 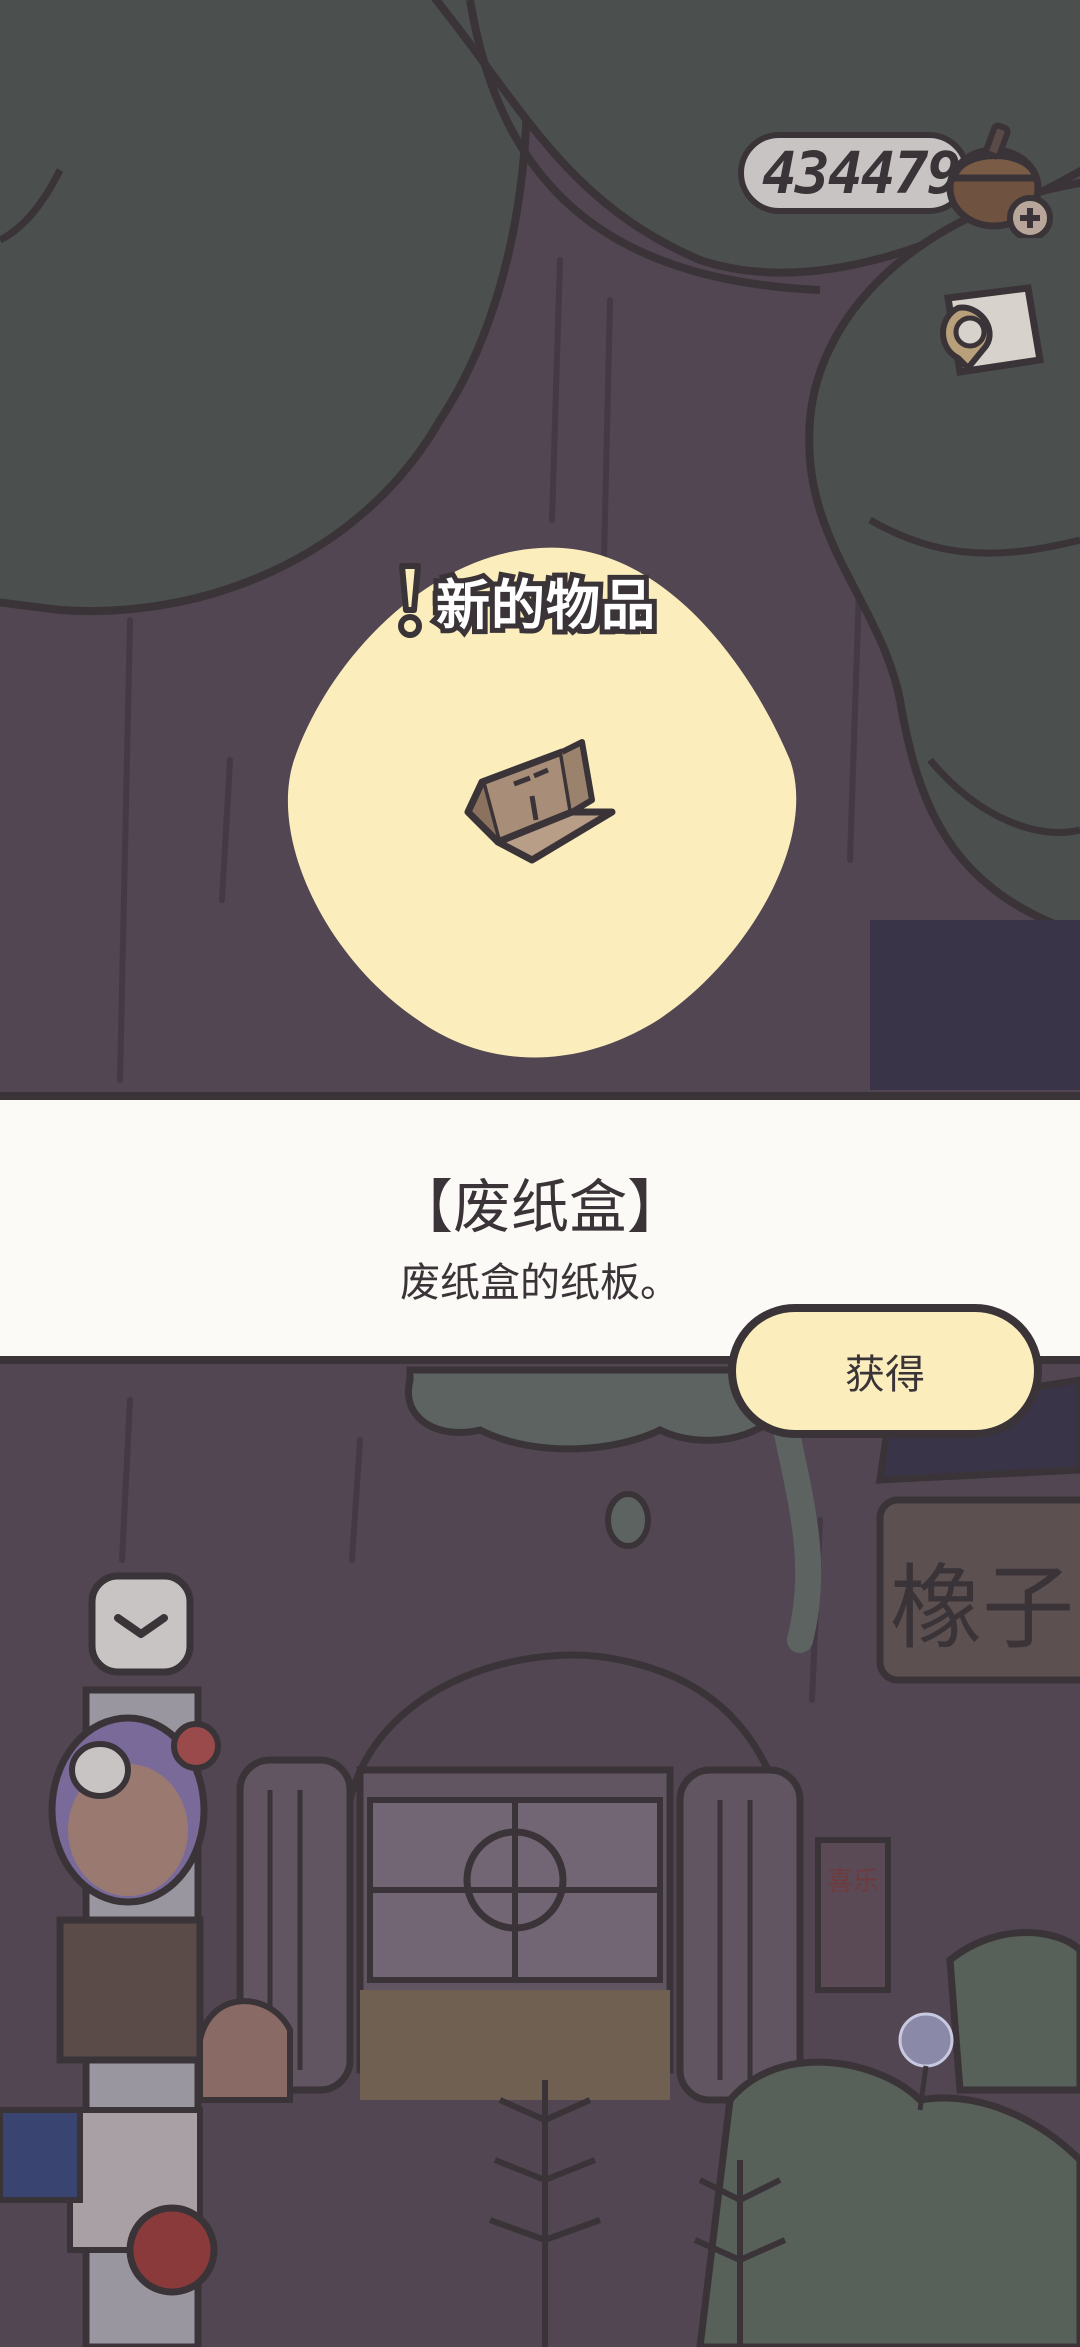 I want to click on exclamation-icon, so click(x=410, y=600).